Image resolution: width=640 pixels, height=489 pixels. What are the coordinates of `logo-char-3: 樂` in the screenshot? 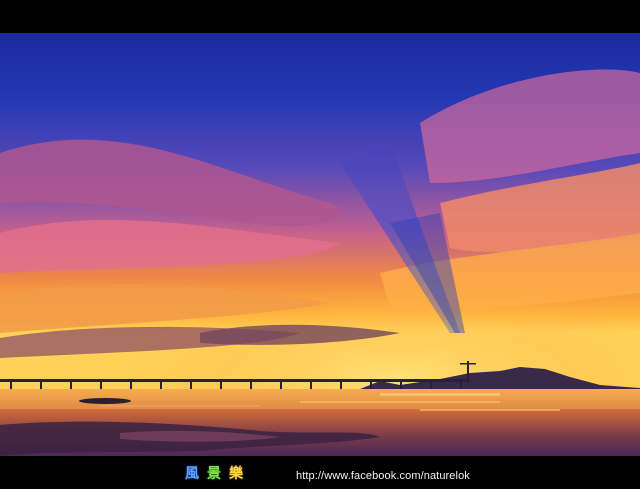 It's located at (236, 474).